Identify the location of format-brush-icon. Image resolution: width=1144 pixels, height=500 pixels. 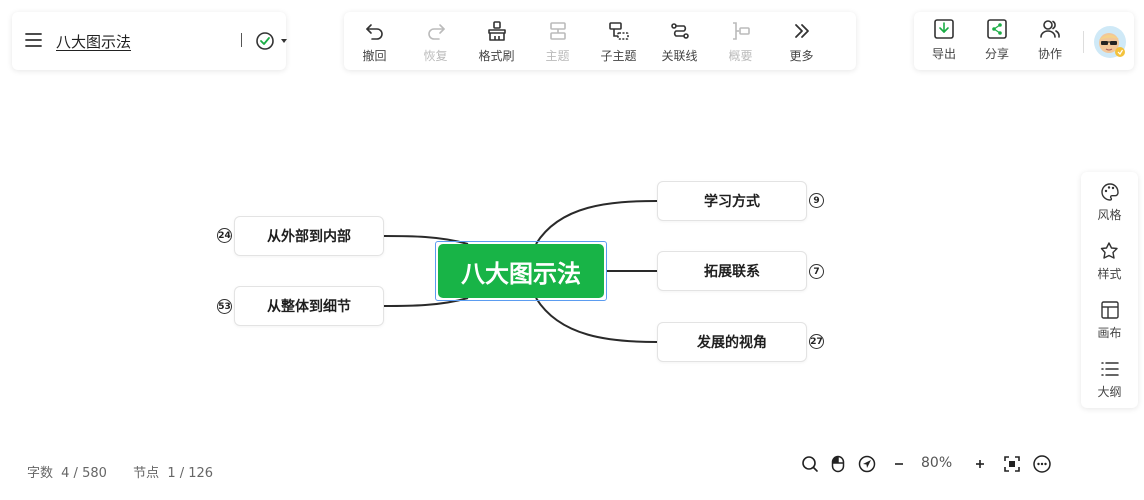
(496, 31).